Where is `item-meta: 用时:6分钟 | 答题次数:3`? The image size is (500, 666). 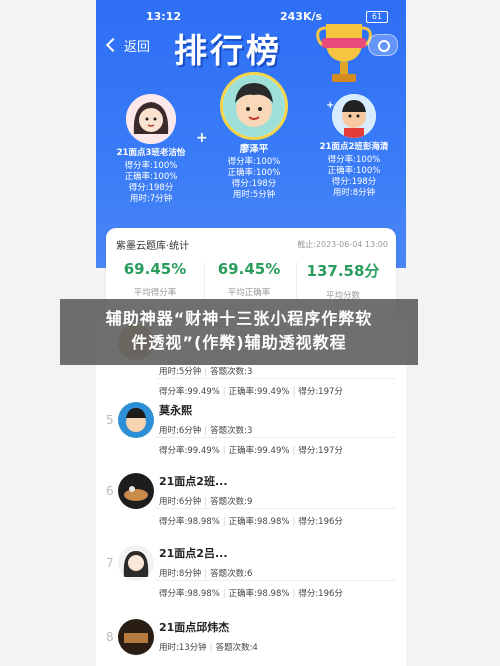 item-meta: 用时:6分钟 | 答题次数:3 is located at coordinates (206, 431).